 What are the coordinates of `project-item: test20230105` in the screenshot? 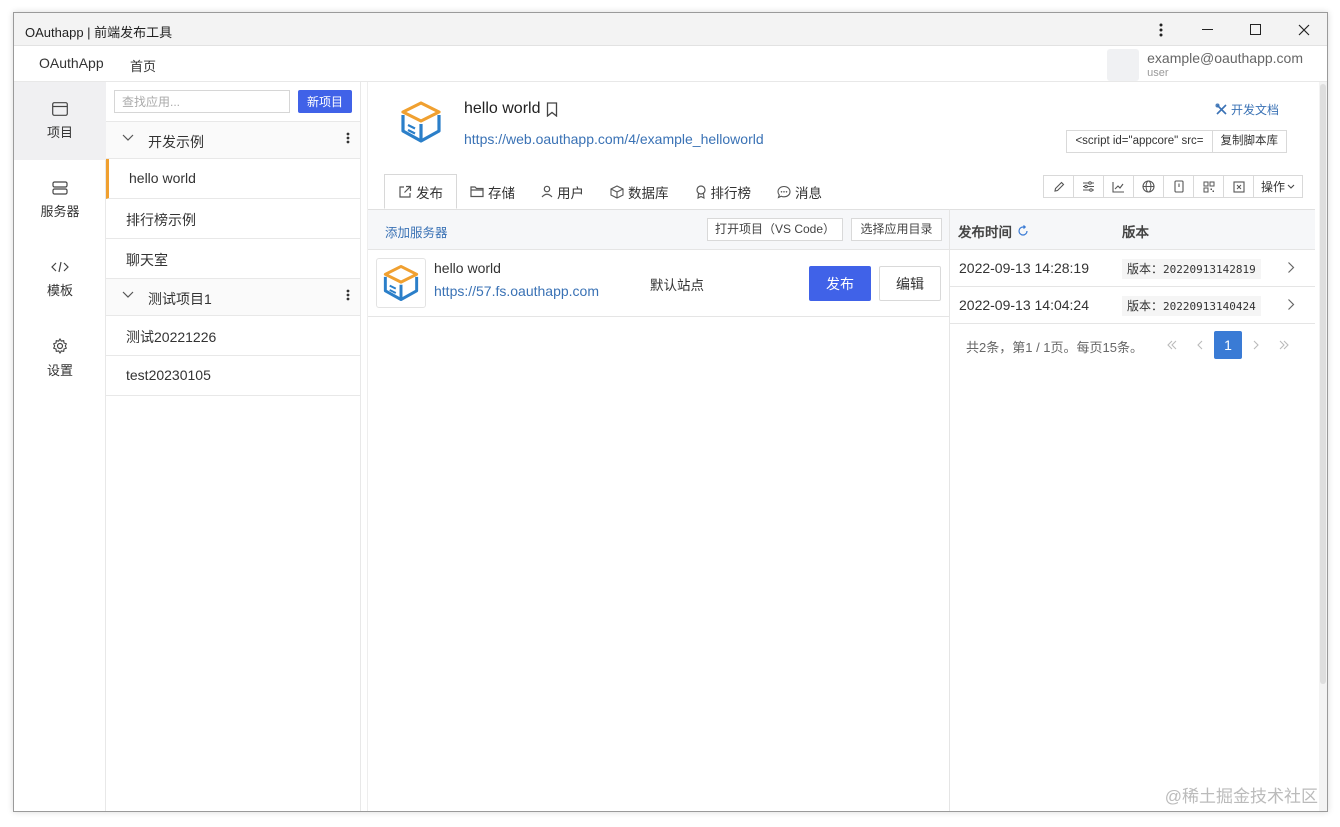 It's located at (233, 376).